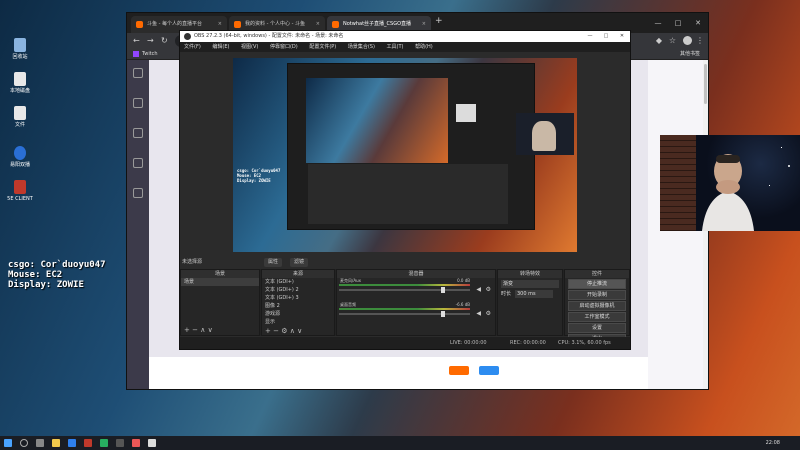  I want to click on clock: 22:08, so click(773, 443).